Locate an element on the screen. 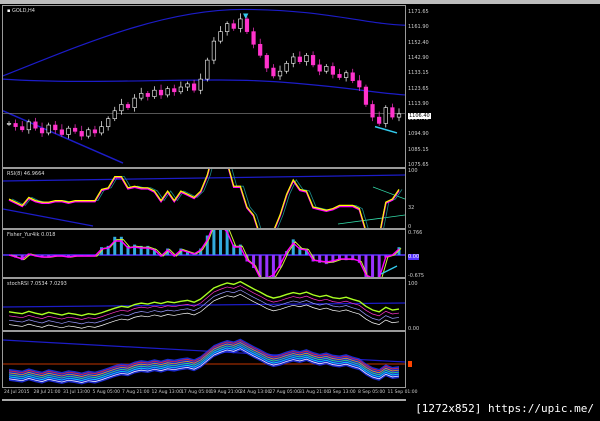  ribbon-panel is located at coordinates (204, 359).